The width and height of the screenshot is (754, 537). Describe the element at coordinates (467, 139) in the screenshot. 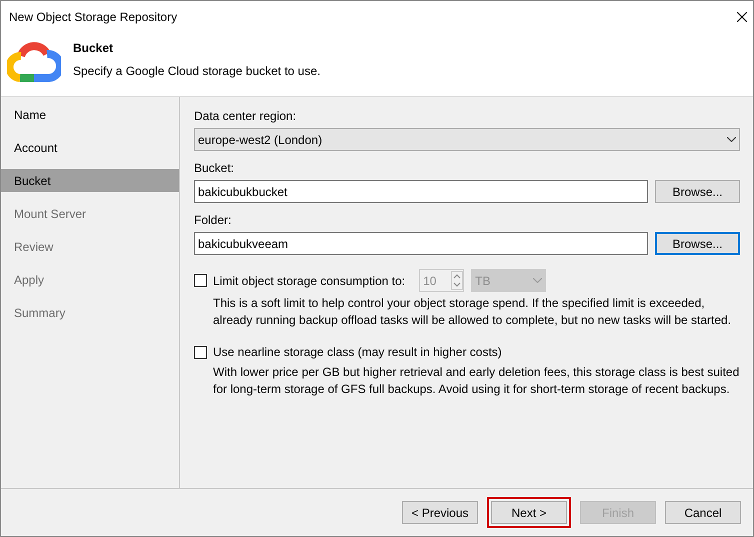

I see `region-dropdown: europe-west2 (London)` at that location.